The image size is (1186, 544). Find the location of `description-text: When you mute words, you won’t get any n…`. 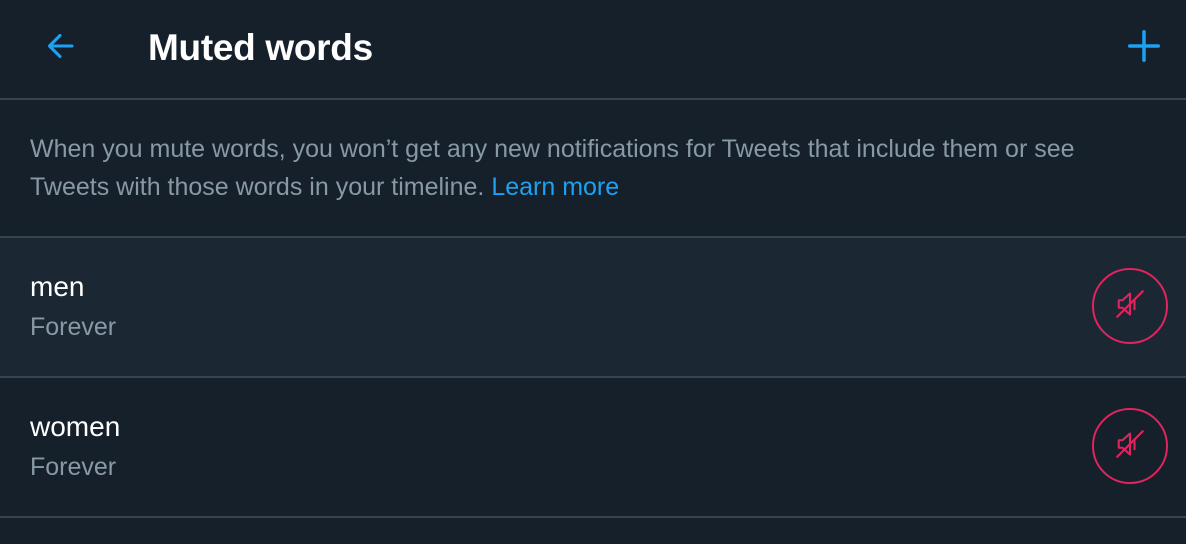

description-text: When you mute words, you won’t get any n… is located at coordinates (552, 168).